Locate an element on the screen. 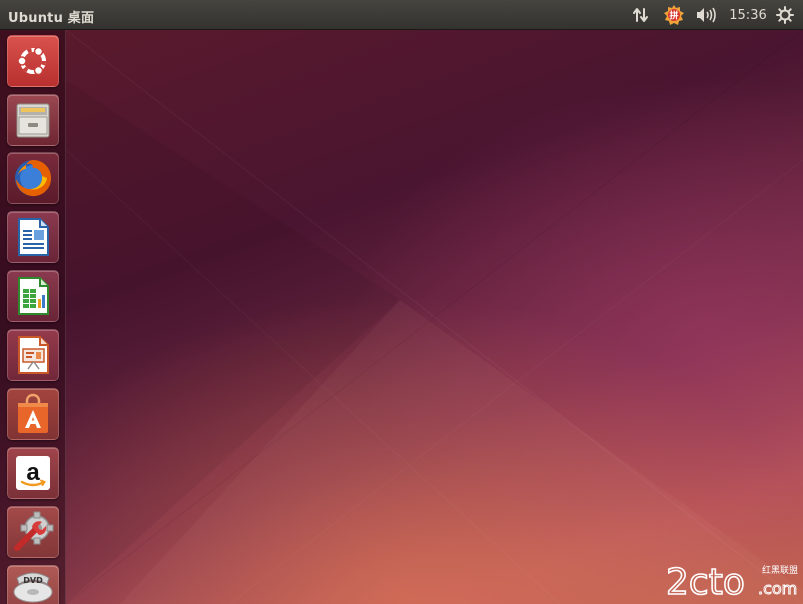  shopping-bag-icon is located at coordinates (33, 413).